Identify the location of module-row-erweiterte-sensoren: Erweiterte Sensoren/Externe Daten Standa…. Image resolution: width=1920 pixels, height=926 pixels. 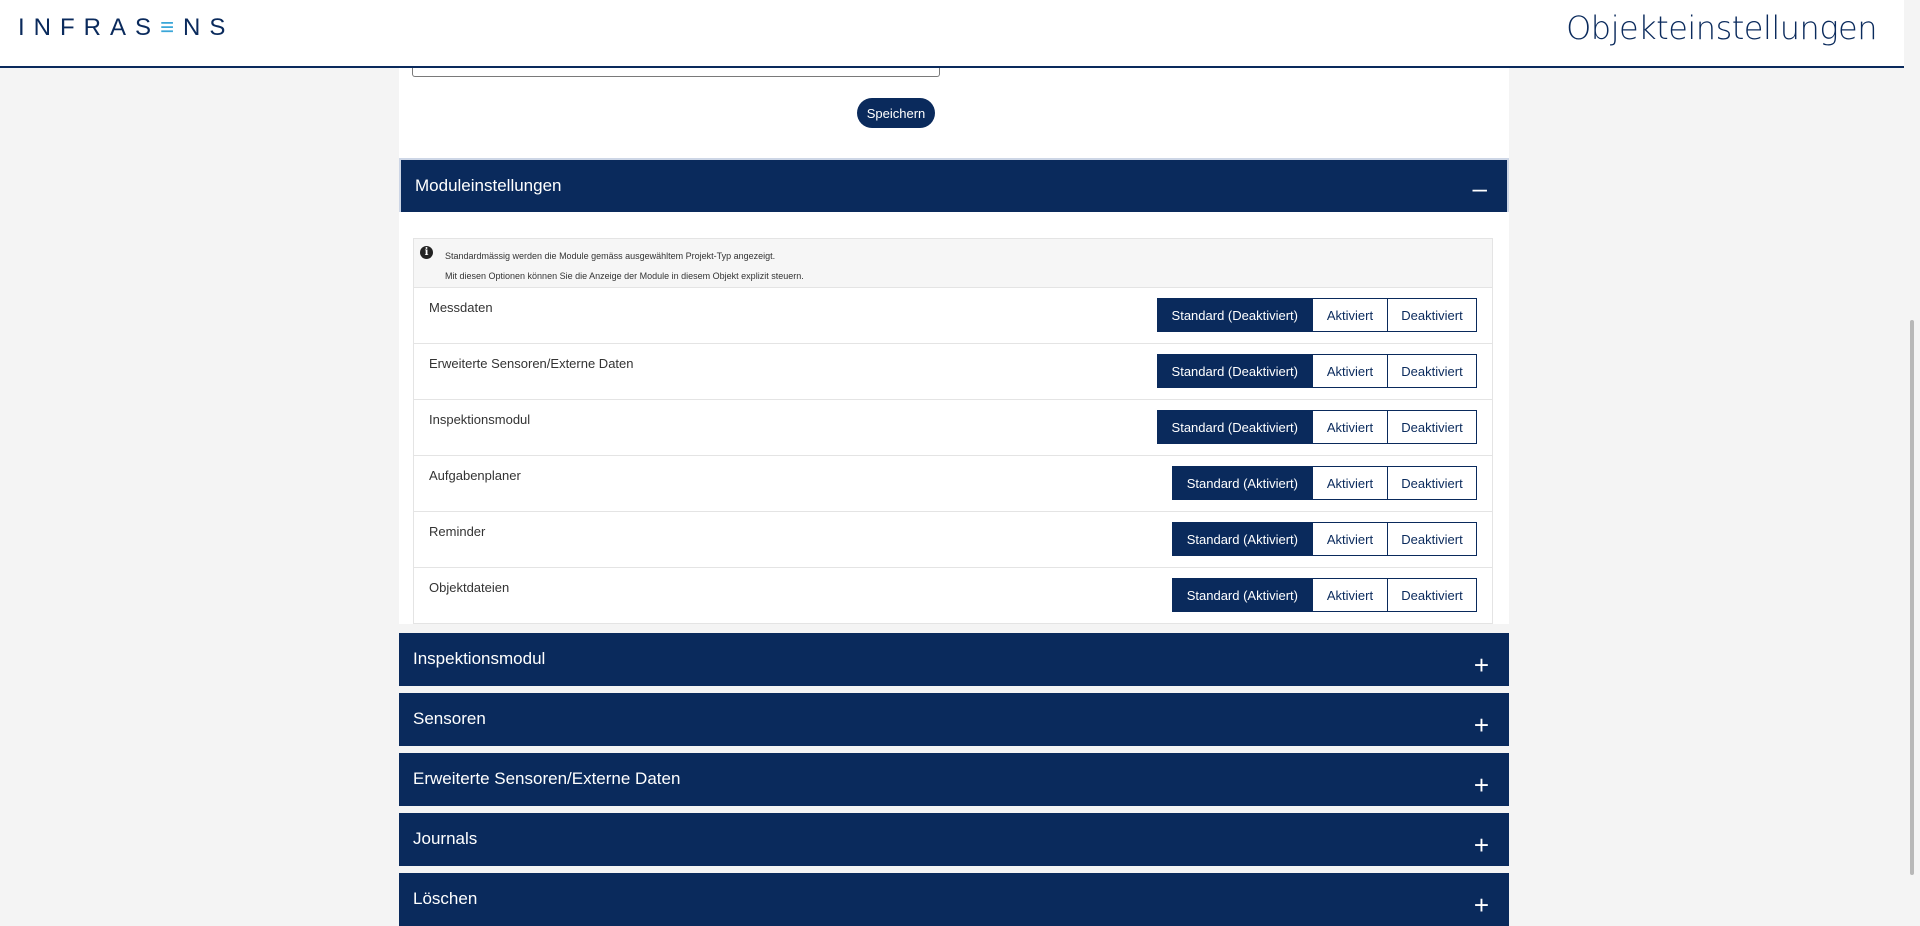
(953, 371).